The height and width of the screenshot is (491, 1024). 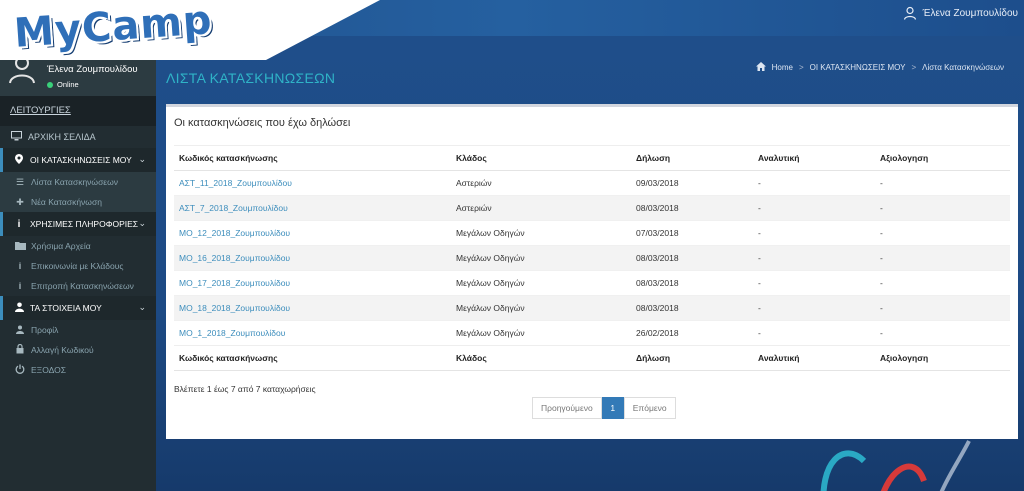 What do you see at coordinates (78, 160) in the screenshot?
I see `sidebar-section-my-camps: ΟΙ ΚΑΤΑΣΚΗΝΩΣΕΙΣ ΜΟΥ ⌄` at bounding box center [78, 160].